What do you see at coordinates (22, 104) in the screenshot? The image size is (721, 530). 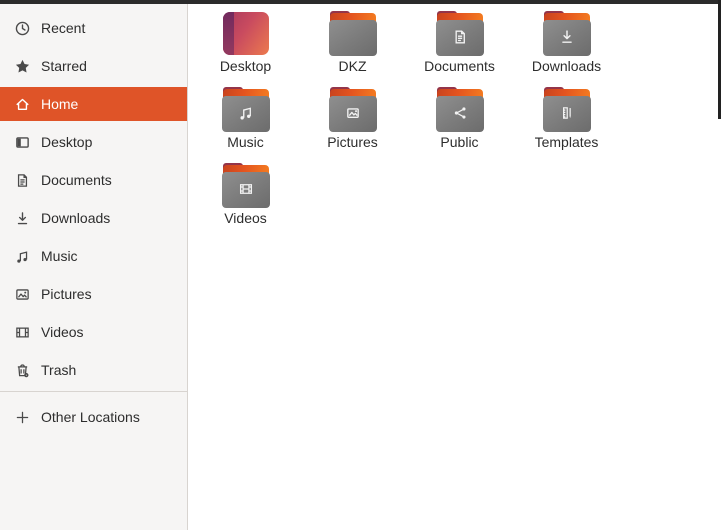 I see `home-icon` at bounding box center [22, 104].